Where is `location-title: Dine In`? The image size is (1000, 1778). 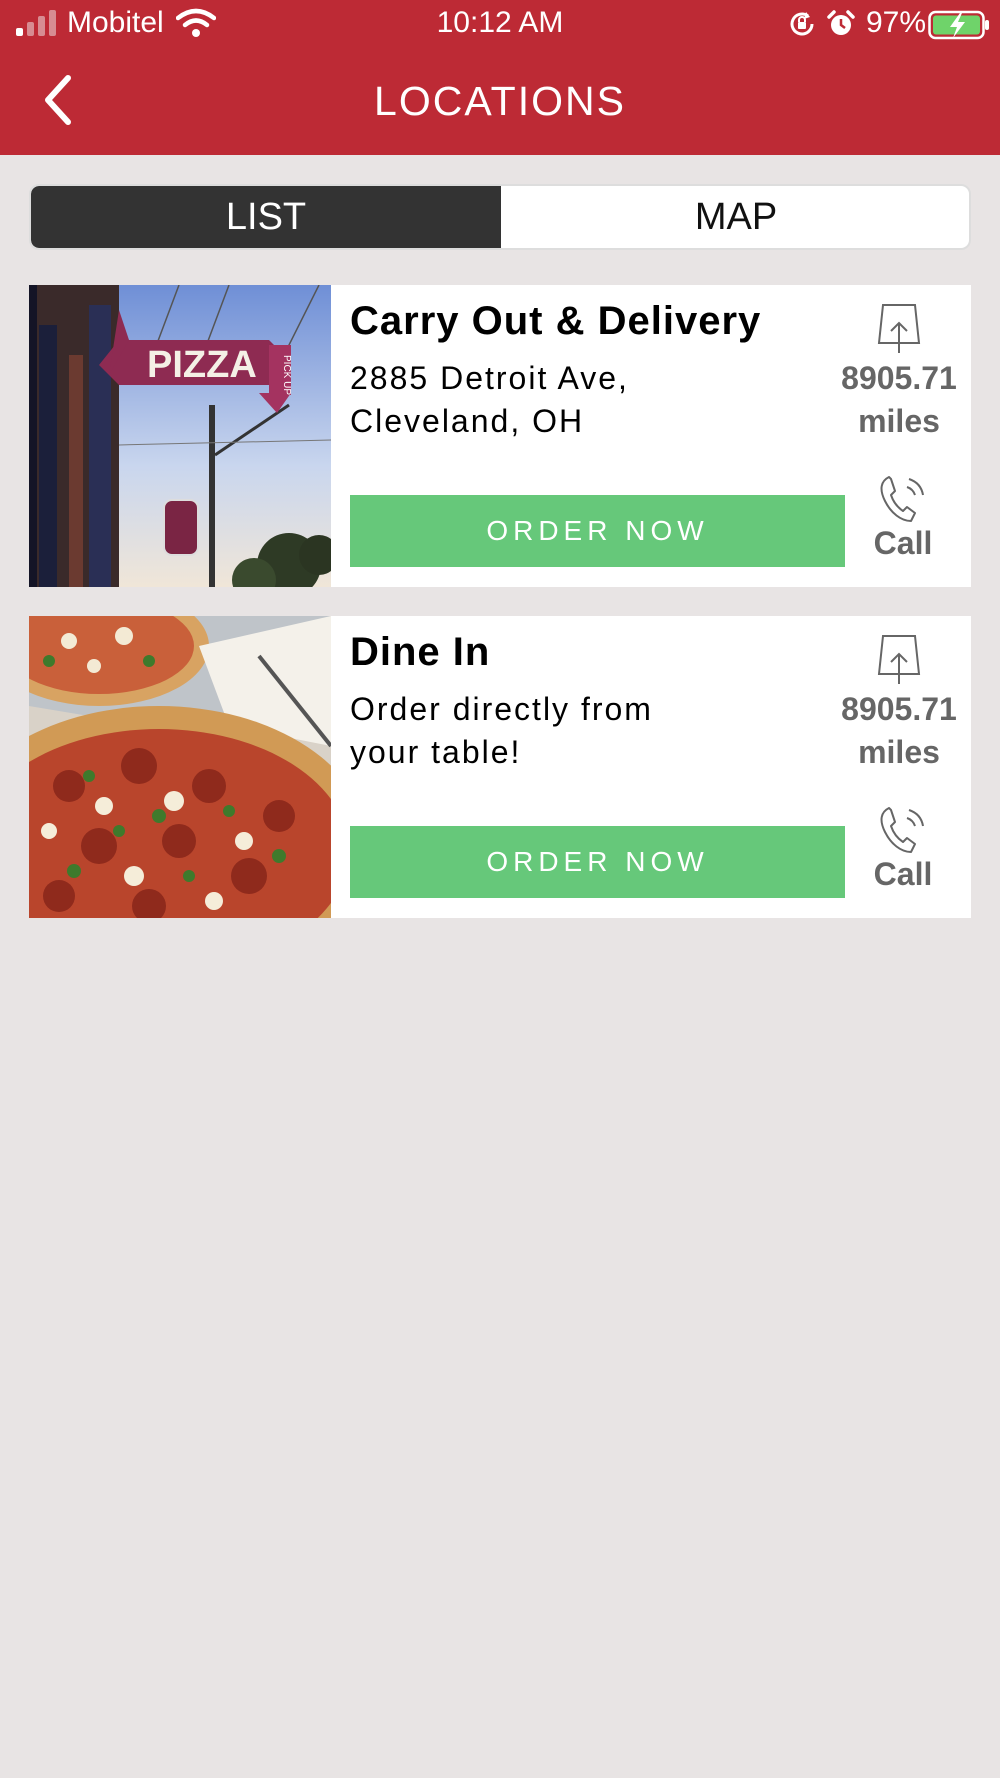 location-title: Dine In is located at coordinates (420, 652).